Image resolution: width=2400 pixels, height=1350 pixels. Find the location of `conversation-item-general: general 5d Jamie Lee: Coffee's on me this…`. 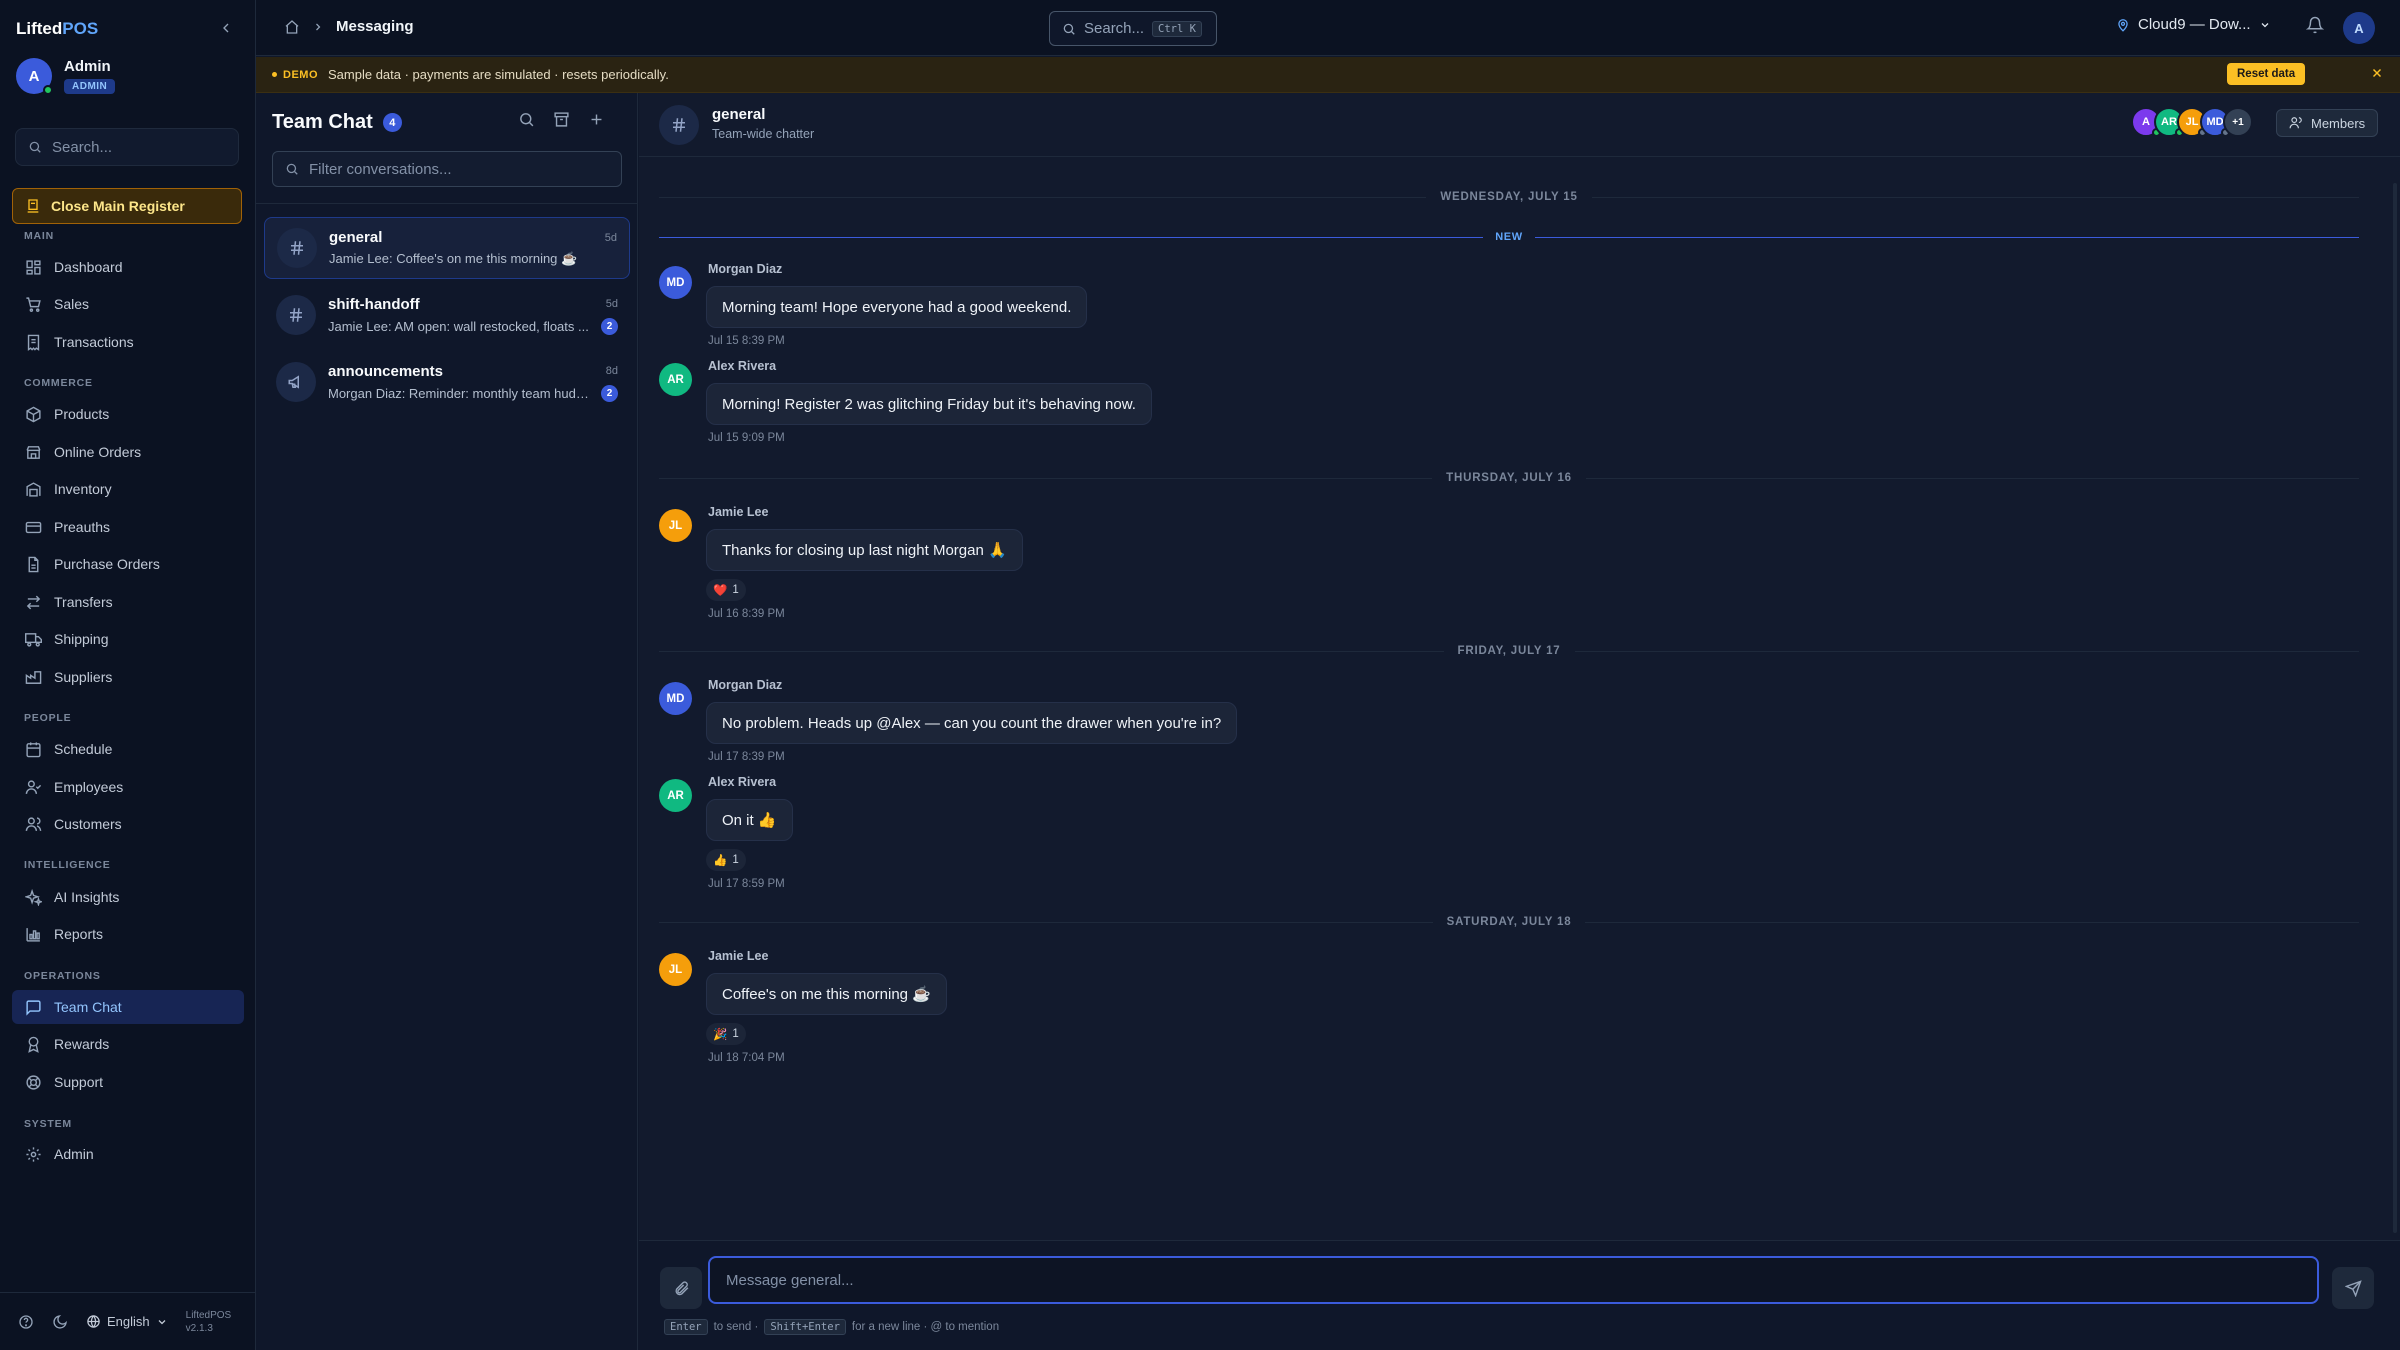

conversation-item-general: general 5d Jamie Lee: Coffee's on me this… is located at coordinates (447, 248).